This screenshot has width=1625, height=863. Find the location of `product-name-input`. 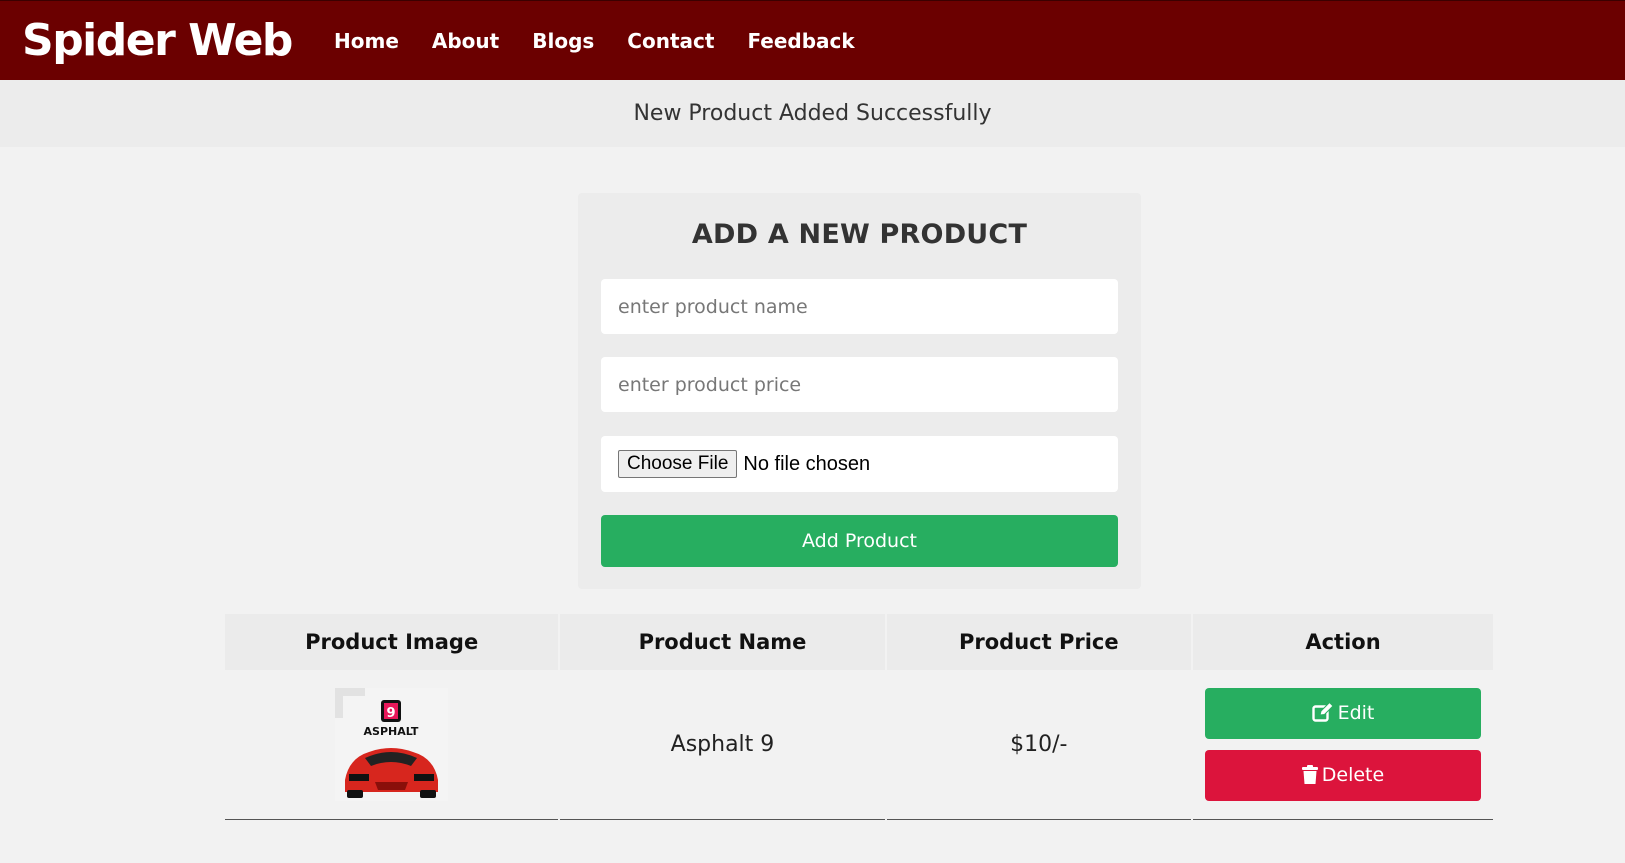

product-name-input is located at coordinates (859, 306).